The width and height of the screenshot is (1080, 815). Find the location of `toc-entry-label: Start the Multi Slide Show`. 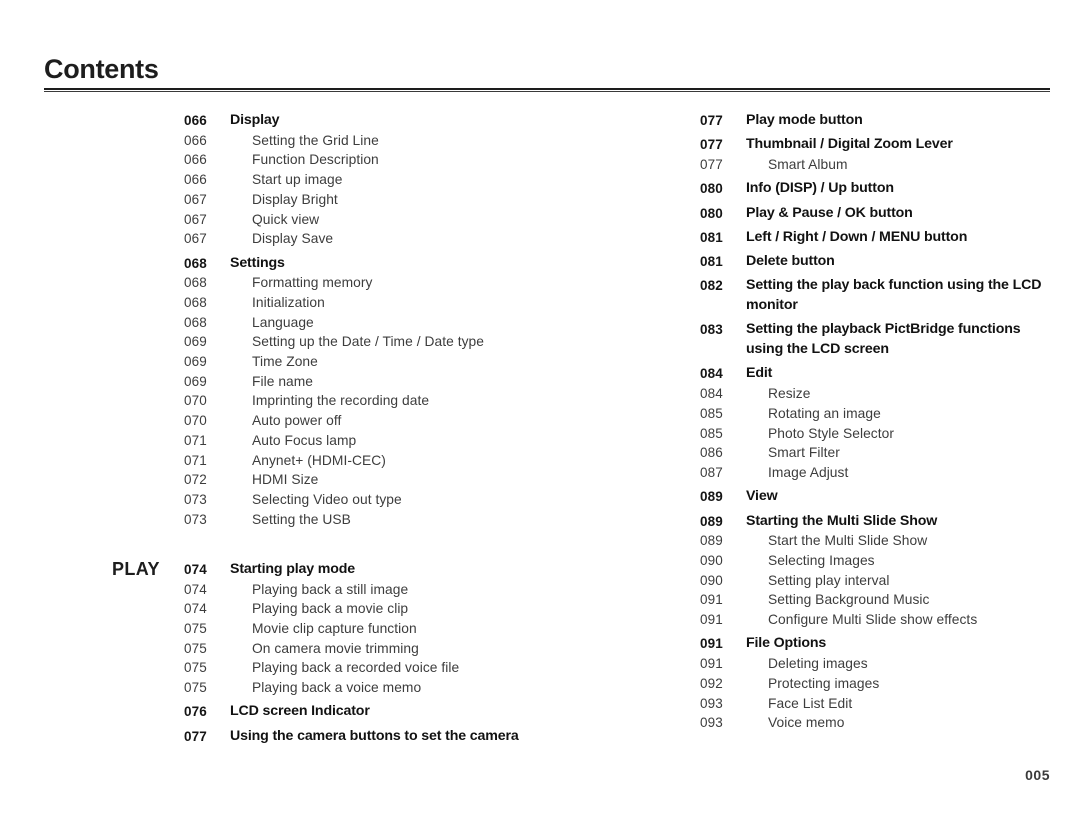

toc-entry-label: Start the Multi Slide Show is located at coordinates (848, 541).